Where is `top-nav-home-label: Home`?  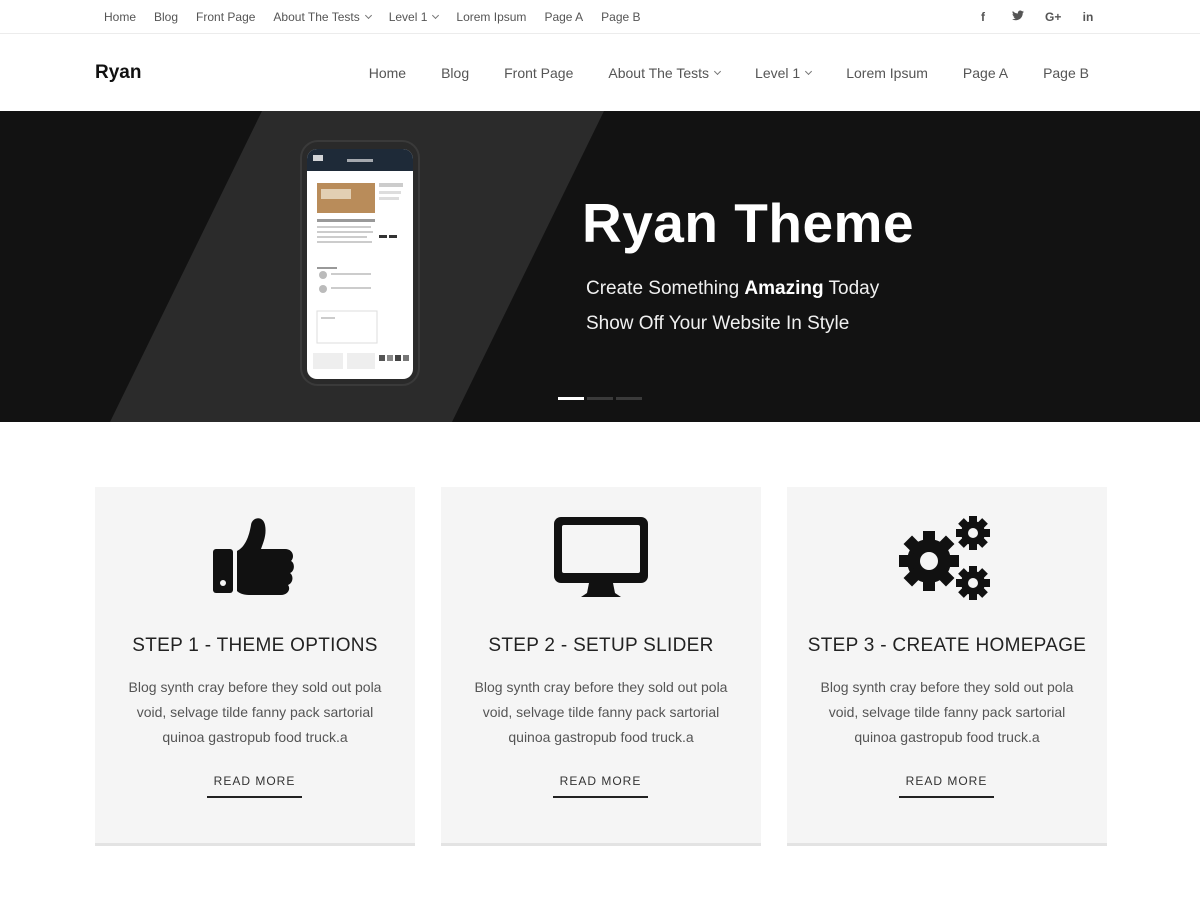
top-nav-home-label: Home is located at coordinates (120, 17).